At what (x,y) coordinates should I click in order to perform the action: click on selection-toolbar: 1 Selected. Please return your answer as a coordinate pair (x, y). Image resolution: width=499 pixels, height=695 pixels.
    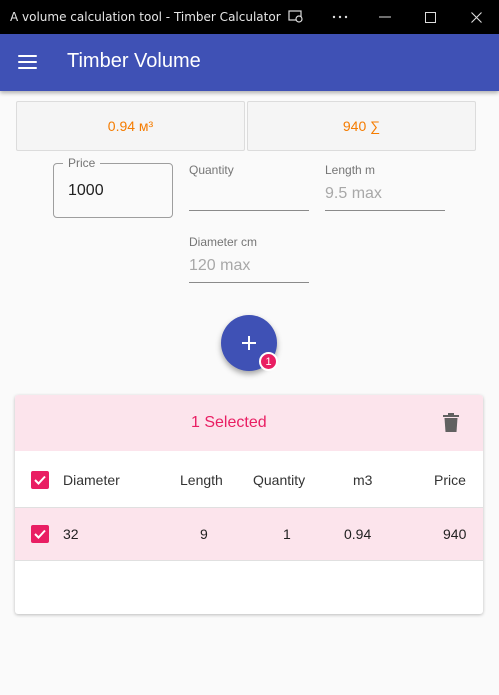
    Looking at the image, I should click on (249, 423).